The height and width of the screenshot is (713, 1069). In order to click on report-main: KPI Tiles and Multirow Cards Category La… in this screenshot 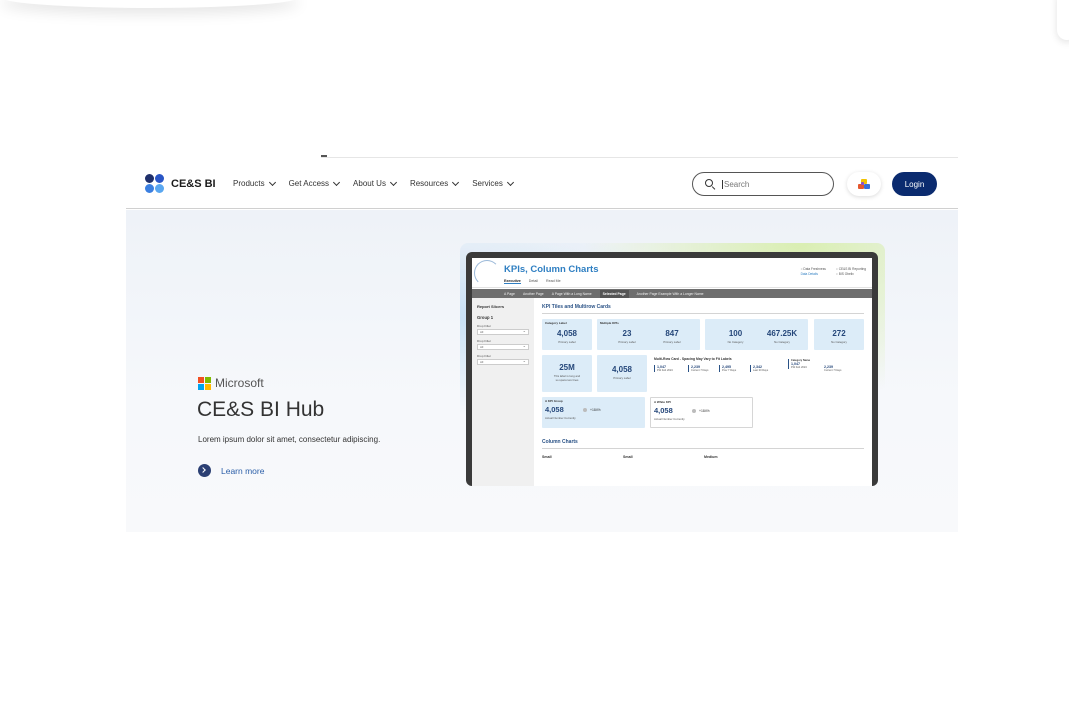, I will do `click(705, 392)`.